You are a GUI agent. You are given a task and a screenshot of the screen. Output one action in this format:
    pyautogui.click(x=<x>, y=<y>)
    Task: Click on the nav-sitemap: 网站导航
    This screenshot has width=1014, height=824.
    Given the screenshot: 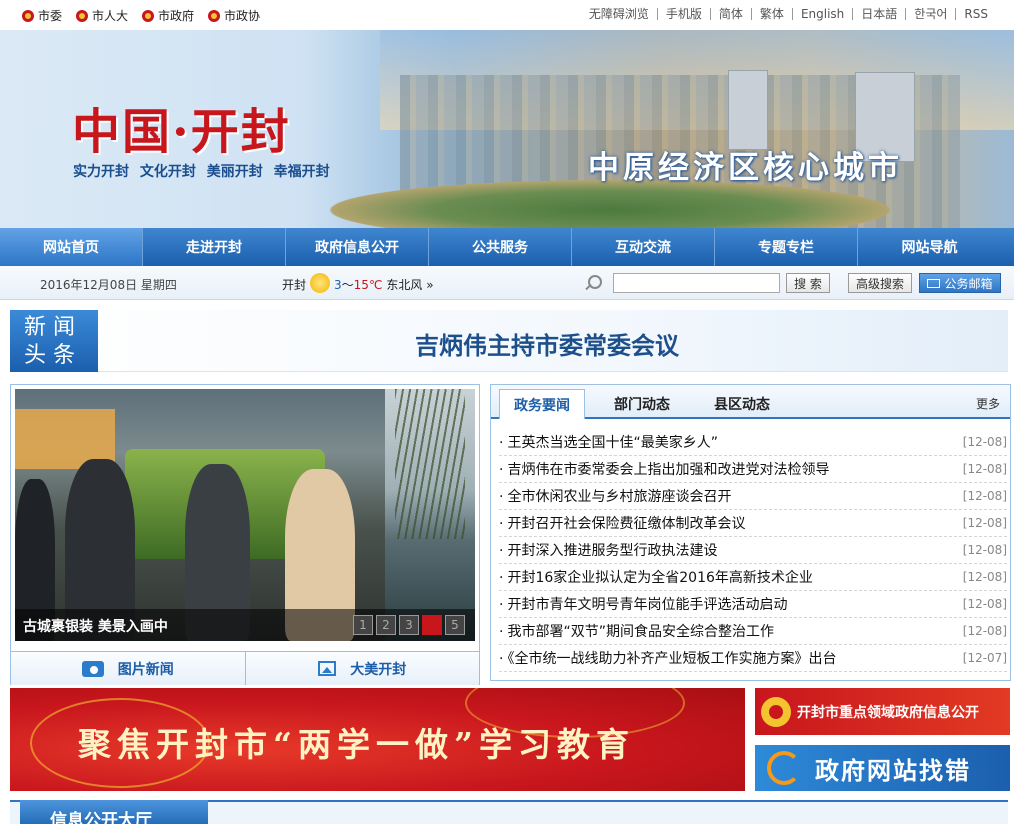 What is the action you would take?
    pyautogui.click(x=929, y=247)
    